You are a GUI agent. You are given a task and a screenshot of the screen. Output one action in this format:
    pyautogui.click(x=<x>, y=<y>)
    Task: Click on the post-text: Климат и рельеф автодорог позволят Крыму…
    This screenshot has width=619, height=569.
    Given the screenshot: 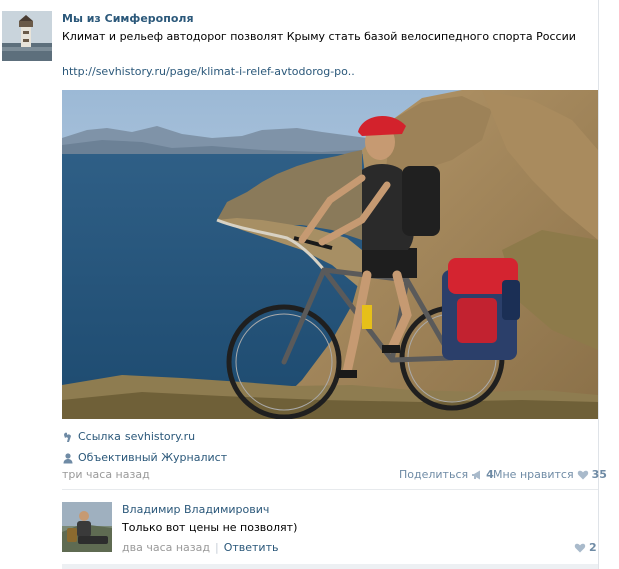 What is the action you would take?
    pyautogui.click(x=319, y=36)
    